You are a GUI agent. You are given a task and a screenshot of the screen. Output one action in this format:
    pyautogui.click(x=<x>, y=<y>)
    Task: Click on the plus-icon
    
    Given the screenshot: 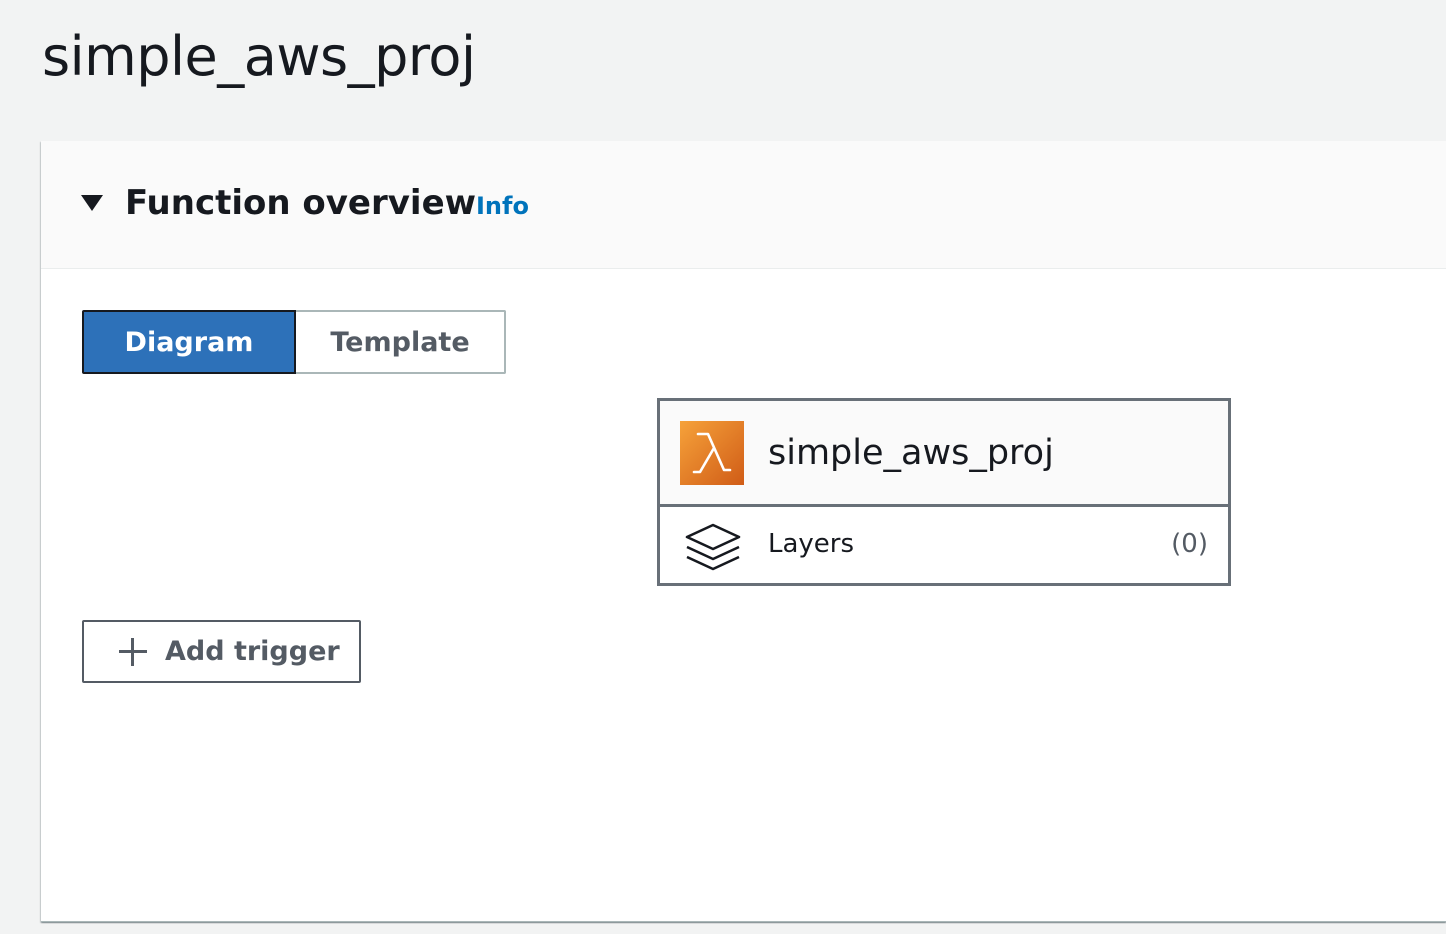 What is the action you would take?
    pyautogui.click(x=133, y=652)
    